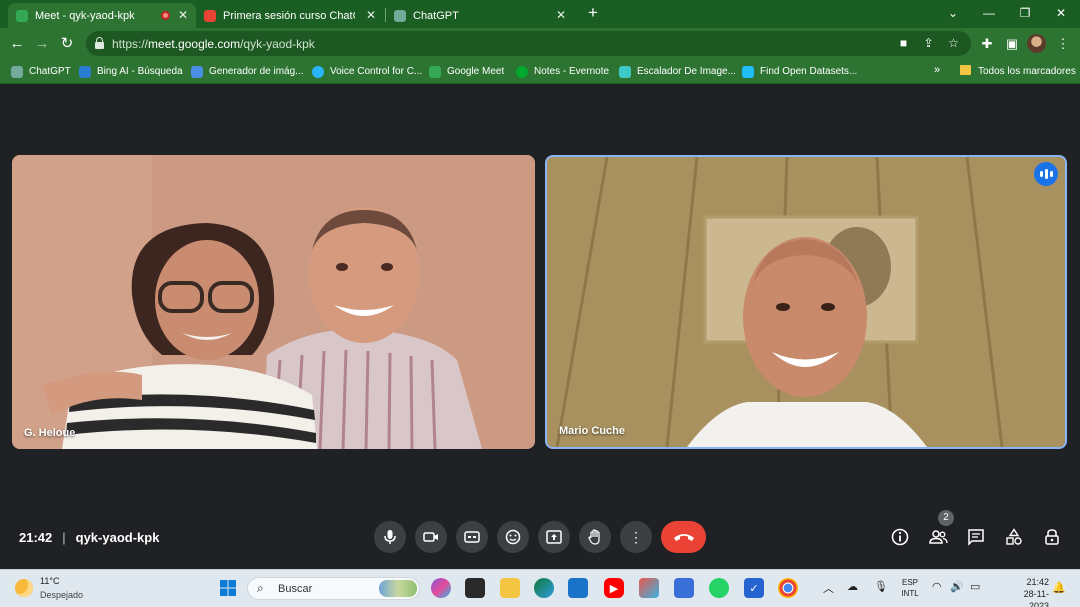  Describe the element at coordinates (1052, 537) in the screenshot. I see `host-controls-button` at that location.